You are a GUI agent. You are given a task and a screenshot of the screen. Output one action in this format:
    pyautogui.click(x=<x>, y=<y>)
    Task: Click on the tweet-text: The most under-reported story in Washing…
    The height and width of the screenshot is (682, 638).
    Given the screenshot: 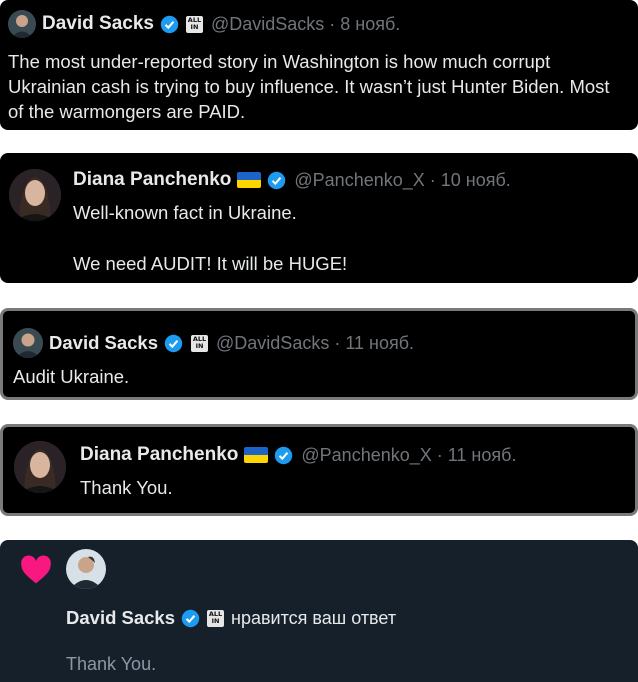 What is the action you would take?
    pyautogui.click(x=309, y=86)
    